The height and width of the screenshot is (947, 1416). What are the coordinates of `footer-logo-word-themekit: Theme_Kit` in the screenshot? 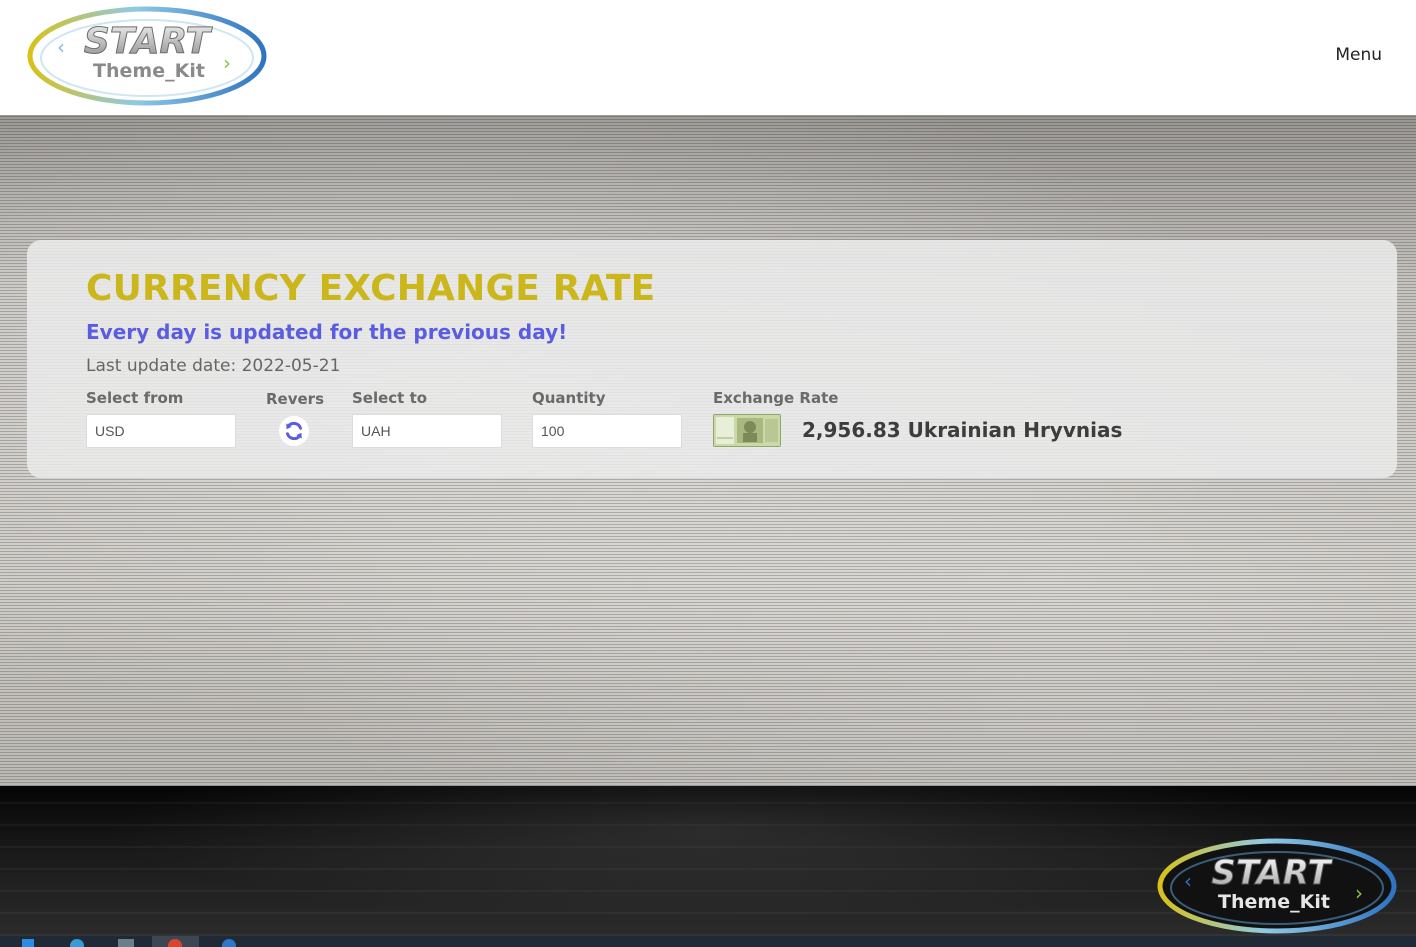 It's located at (1274, 902).